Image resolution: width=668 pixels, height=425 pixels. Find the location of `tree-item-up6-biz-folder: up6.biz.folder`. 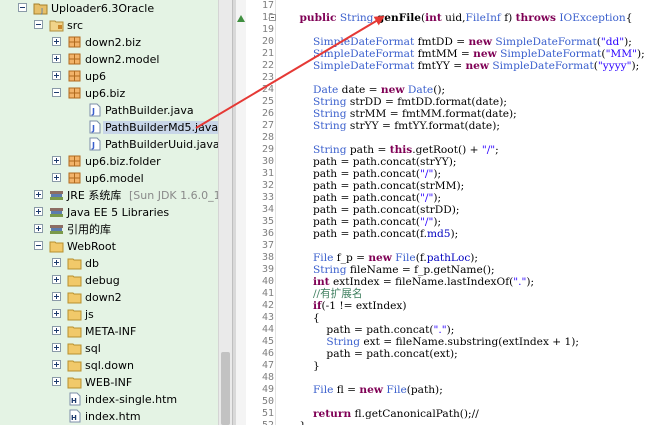

tree-item-up6-biz-folder: up6.biz.folder is located at coordinates (116, 161).